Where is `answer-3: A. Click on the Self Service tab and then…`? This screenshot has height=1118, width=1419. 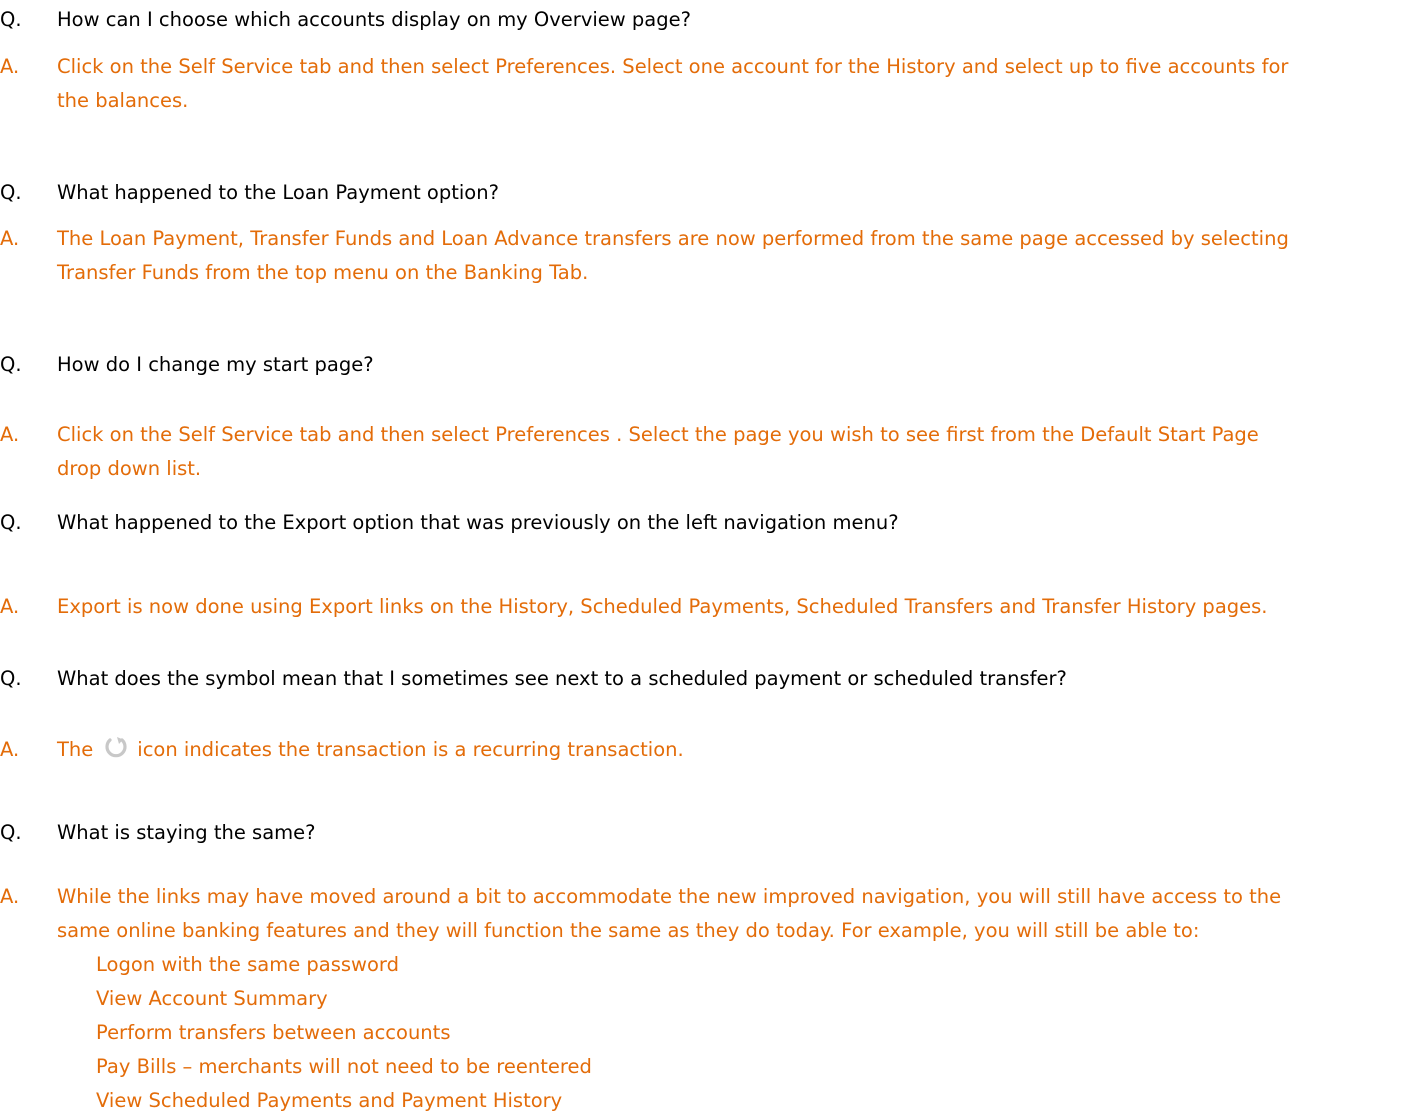
answer-3: A. Click on the Self Service tab and then… is located at coordinates (629, 451).